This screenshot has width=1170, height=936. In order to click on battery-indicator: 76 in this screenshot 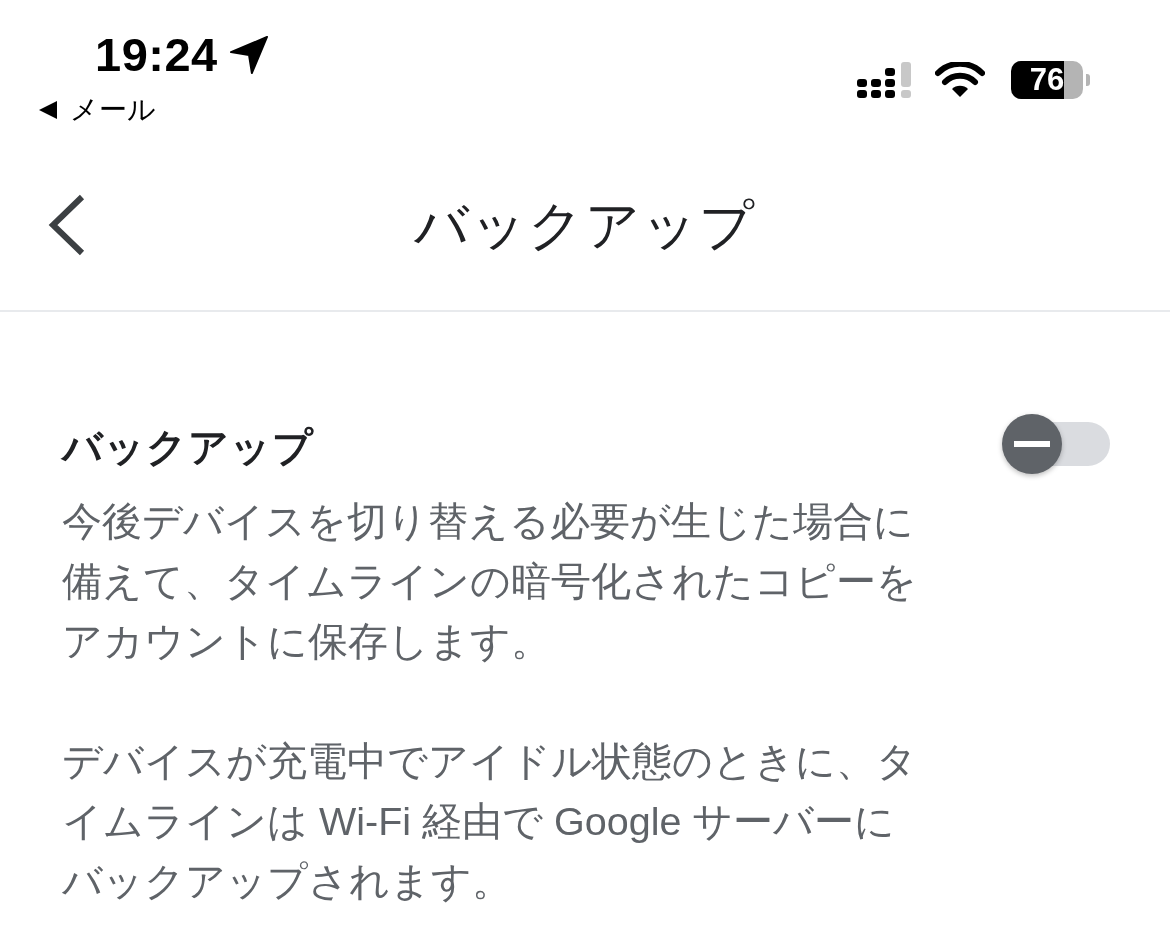, I will do `click(1050, 80)`.